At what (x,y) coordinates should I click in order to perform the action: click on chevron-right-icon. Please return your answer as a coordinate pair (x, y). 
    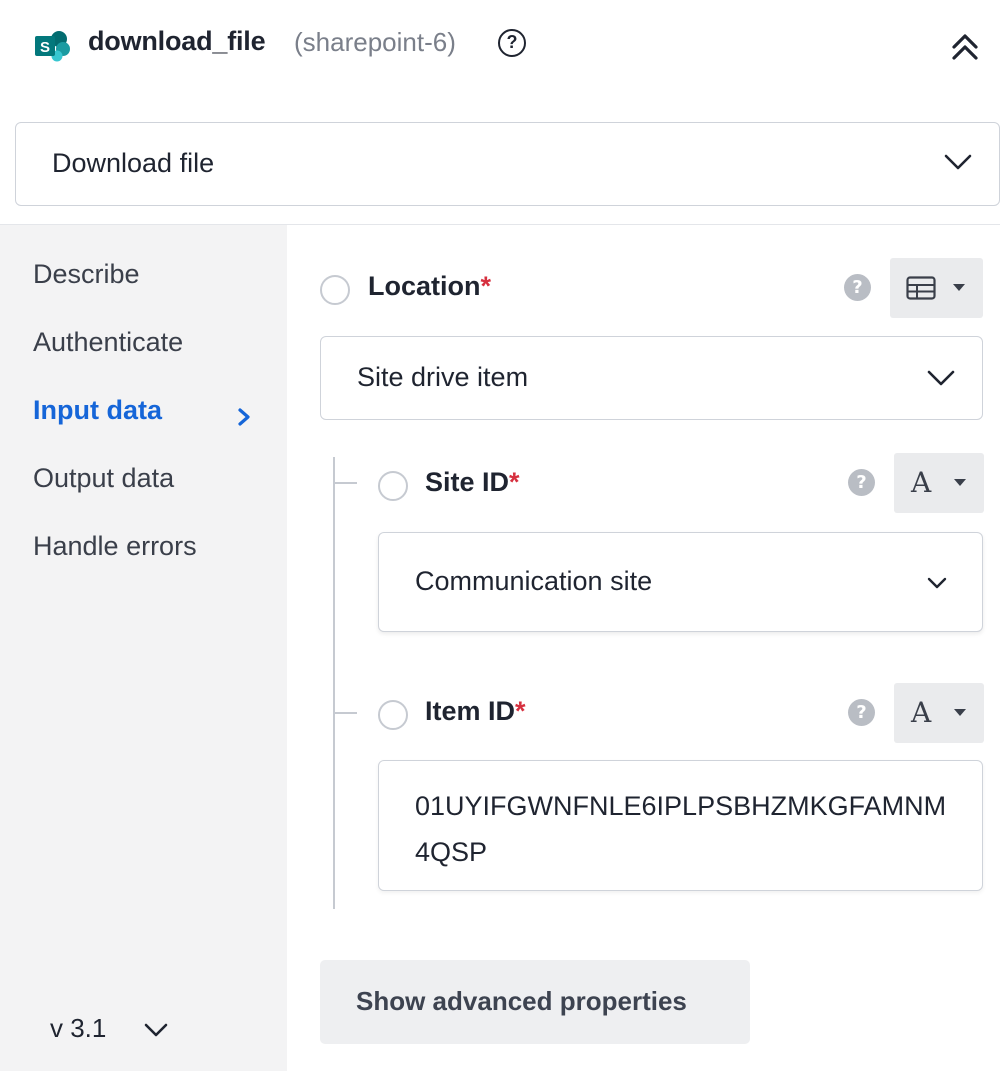
    Looking at the image, I should click on (244, 417).